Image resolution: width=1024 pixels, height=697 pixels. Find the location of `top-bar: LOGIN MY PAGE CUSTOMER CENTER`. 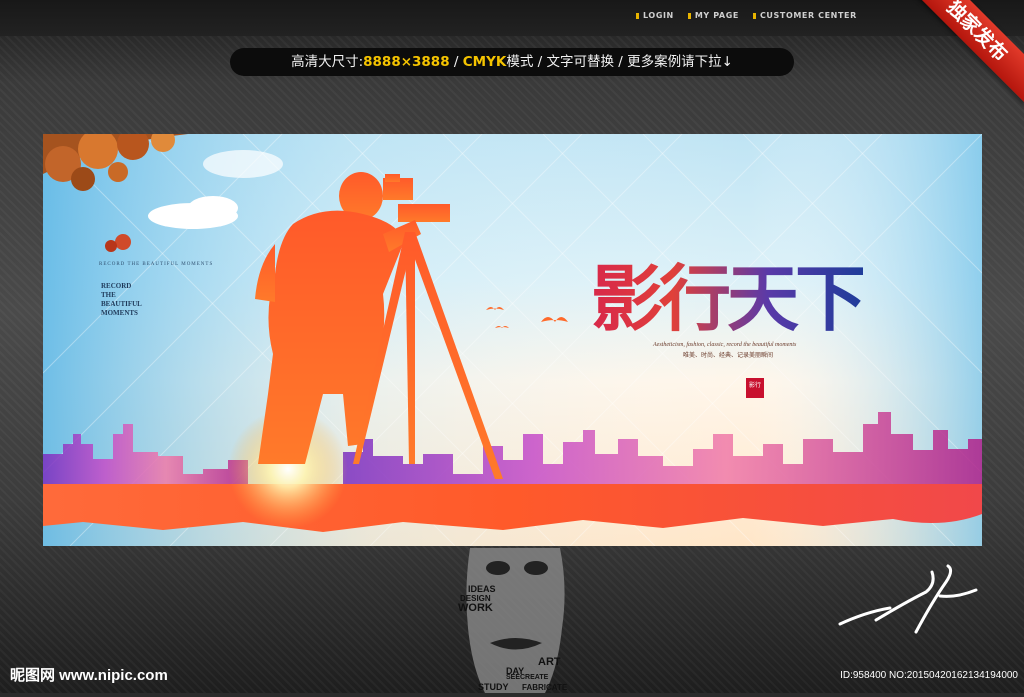

top-bar: LOGIN MY PAGE CUSTOMER CENTER is located at coordinates (512, 18).